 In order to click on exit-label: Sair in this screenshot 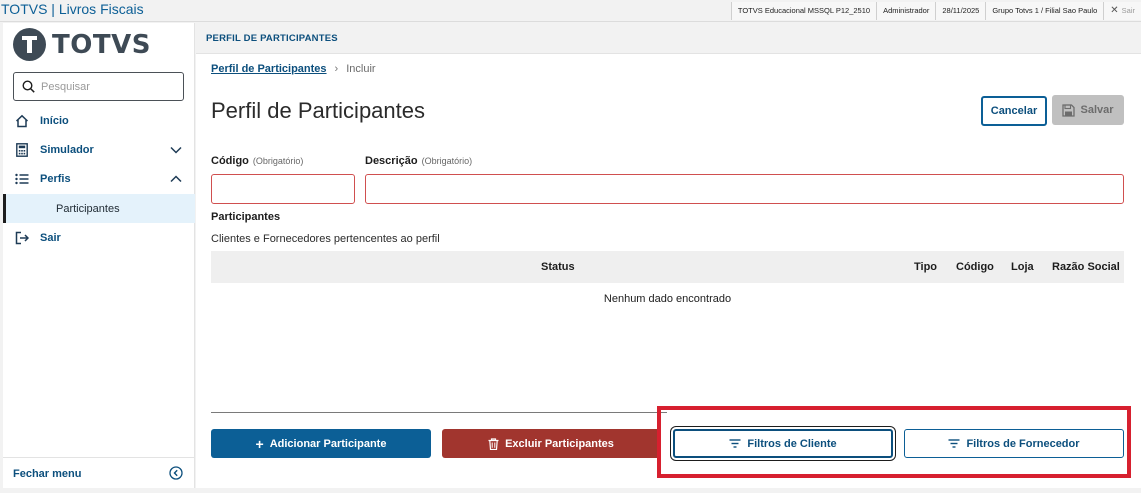, I will do `click(1128, 10)`.